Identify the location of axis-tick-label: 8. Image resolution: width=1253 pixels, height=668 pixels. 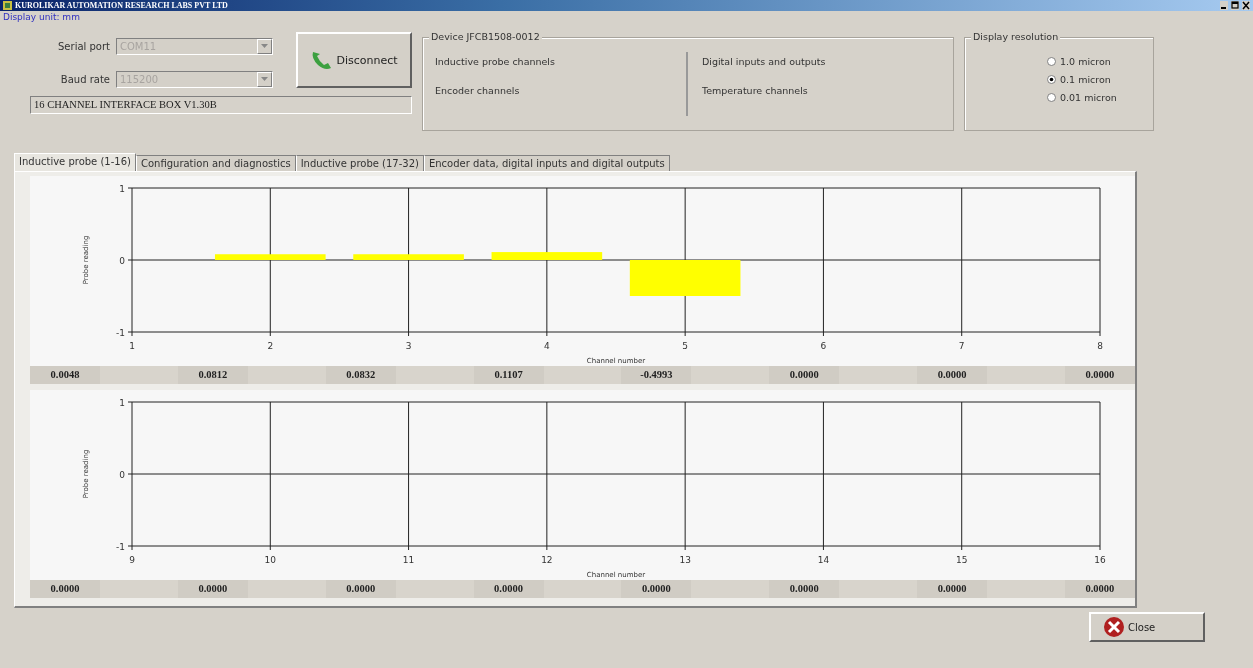
(1100, 346).